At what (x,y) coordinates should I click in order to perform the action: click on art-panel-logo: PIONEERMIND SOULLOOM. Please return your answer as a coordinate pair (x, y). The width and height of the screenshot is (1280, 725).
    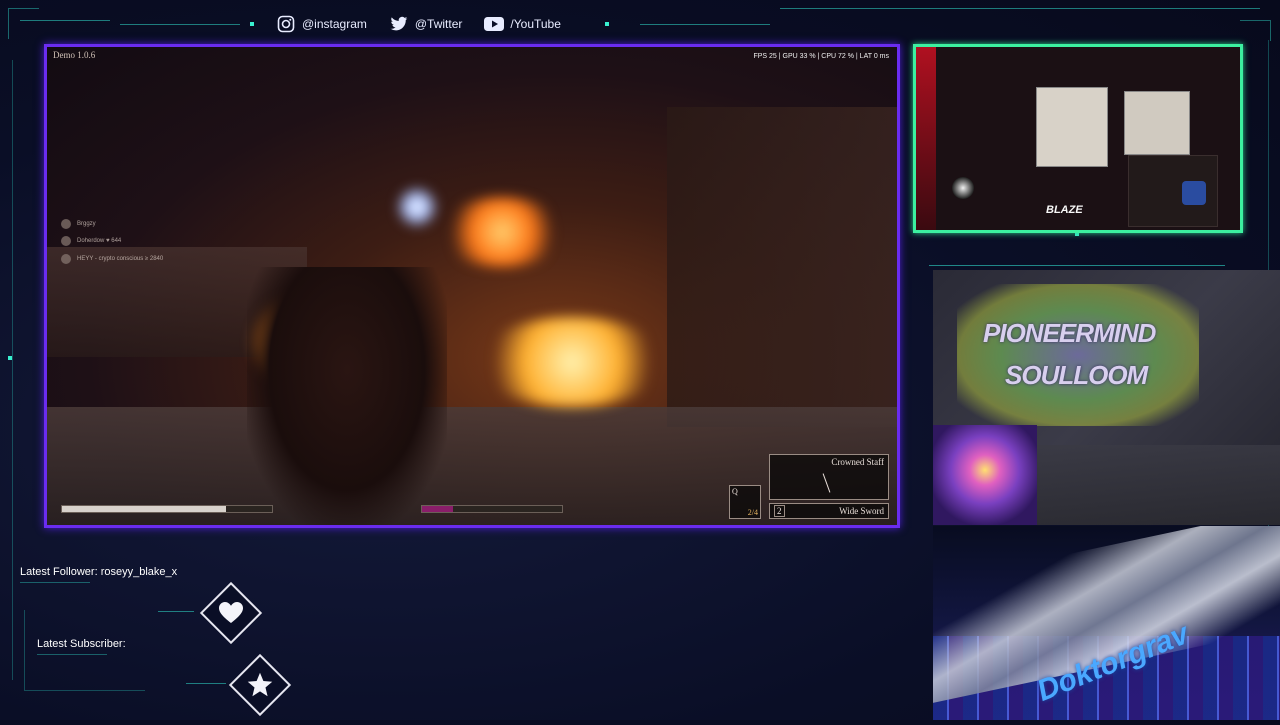
    Looking at the image, I should click on (1106, 397).